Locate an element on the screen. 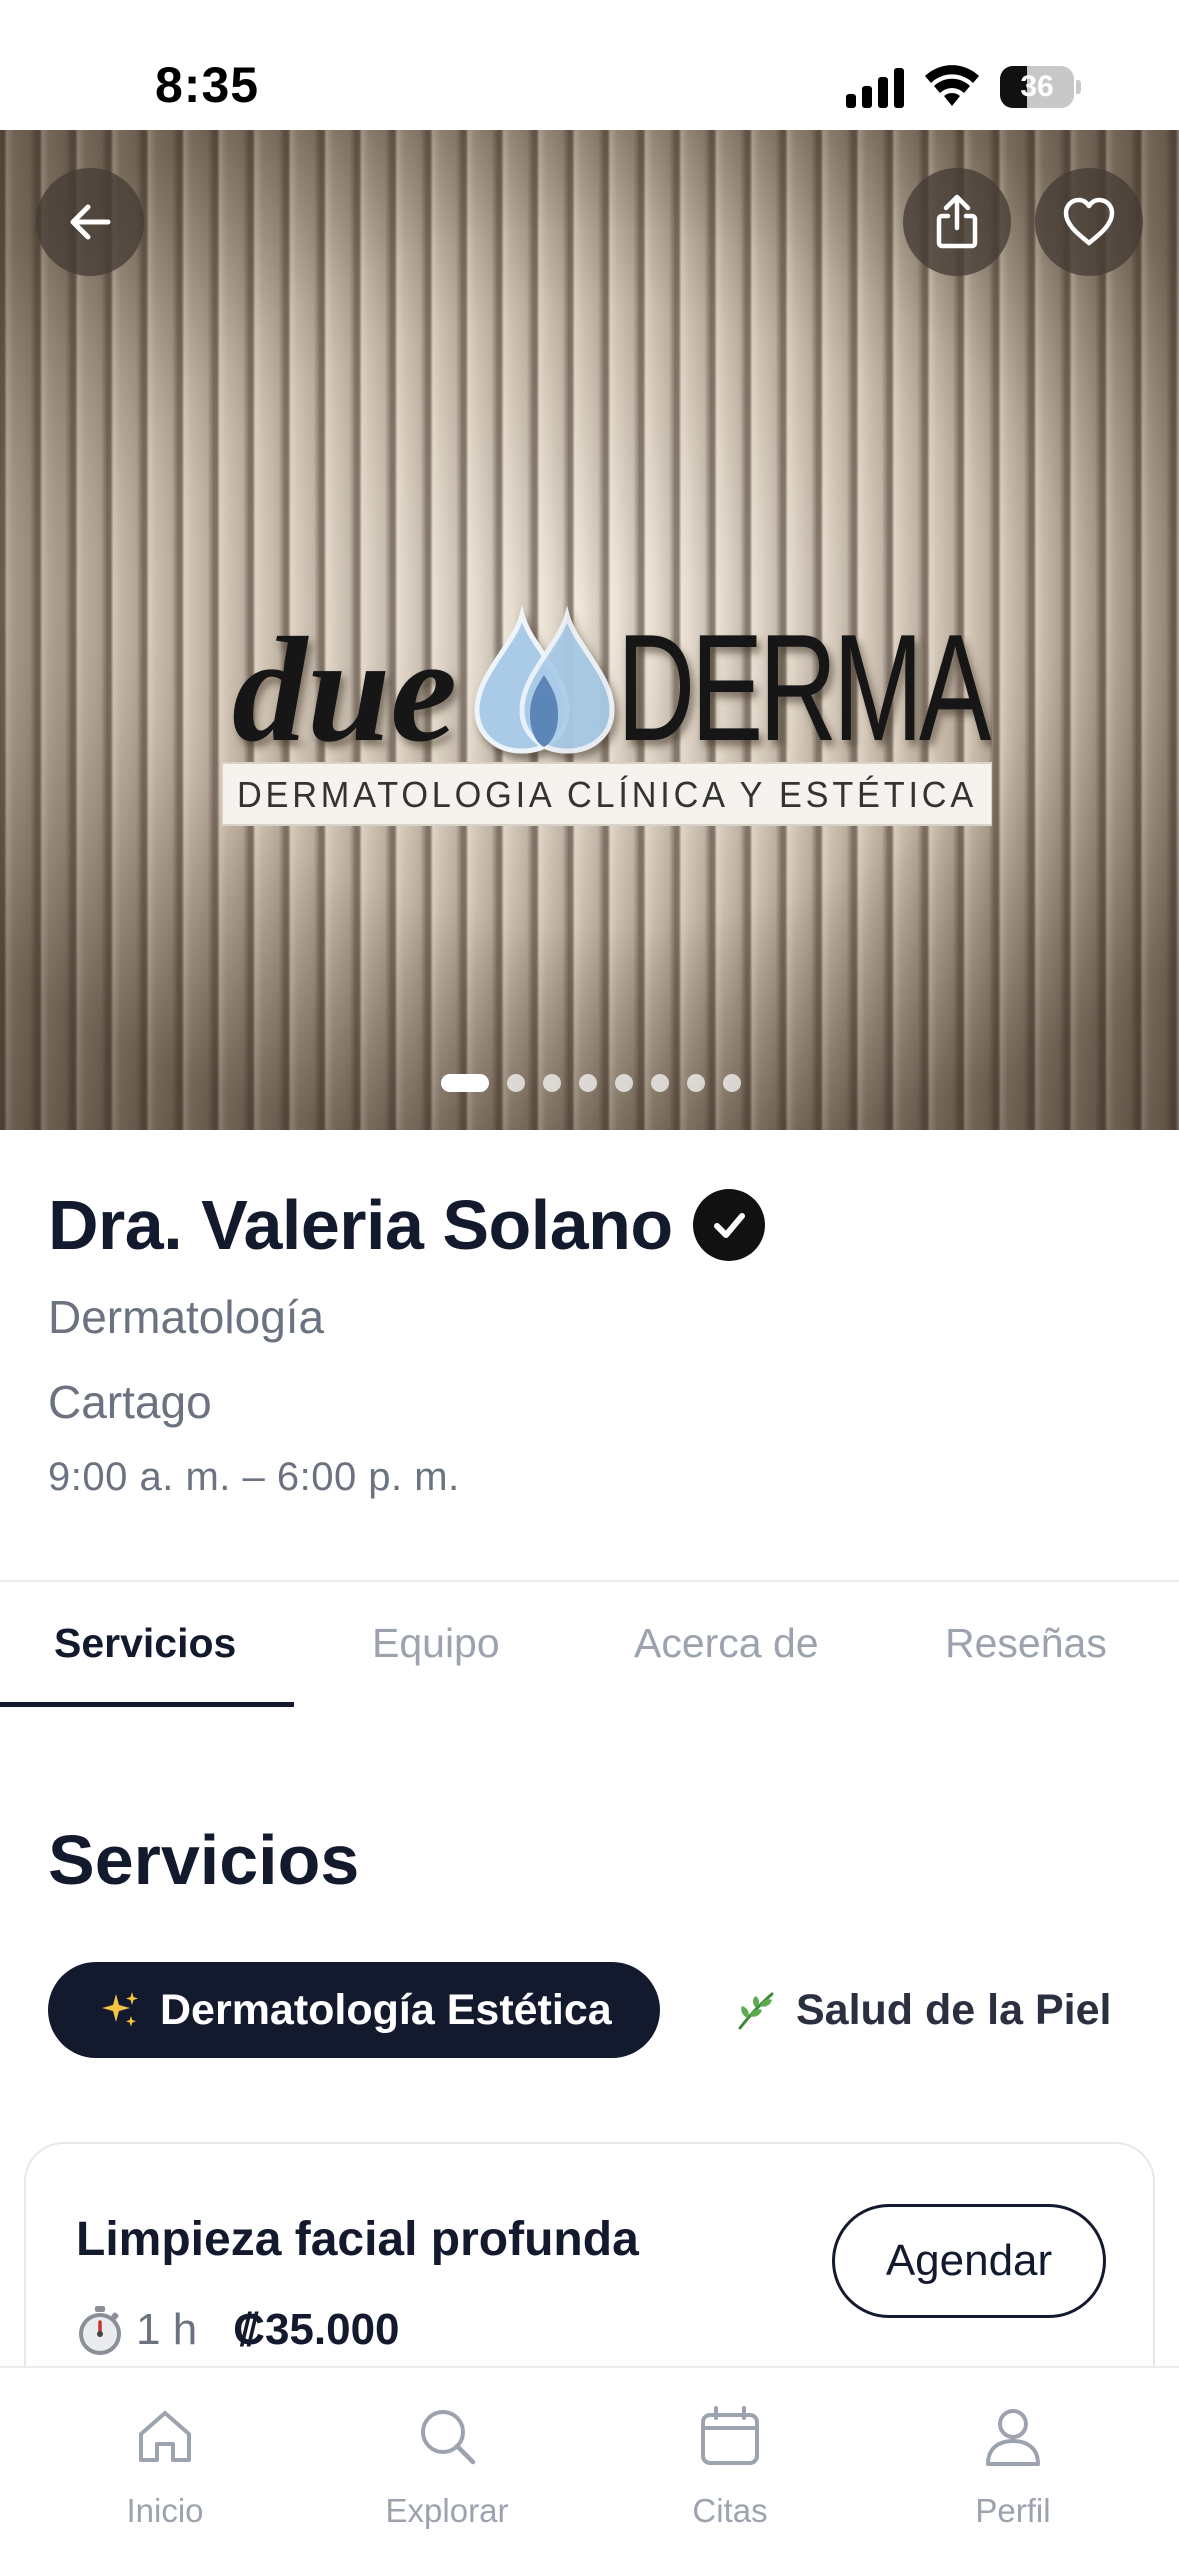 The height and width of the screenshot is (2556, 1179). nav-label: Perfil is located at coordinates (1013, 2510).